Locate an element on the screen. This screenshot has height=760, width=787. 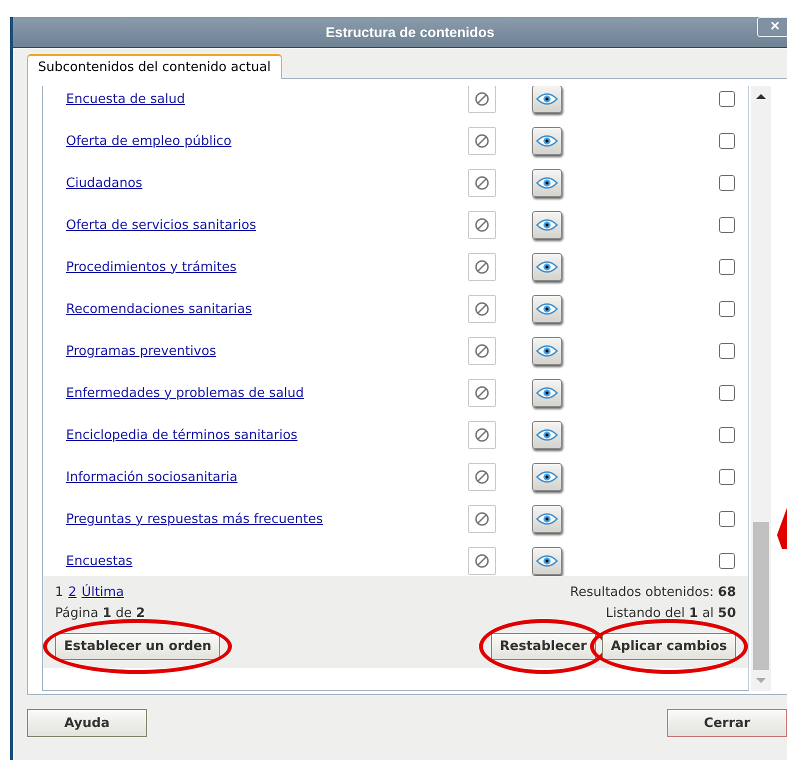
content-link: Oferta de empleo público is located at coordinates (267, 141).